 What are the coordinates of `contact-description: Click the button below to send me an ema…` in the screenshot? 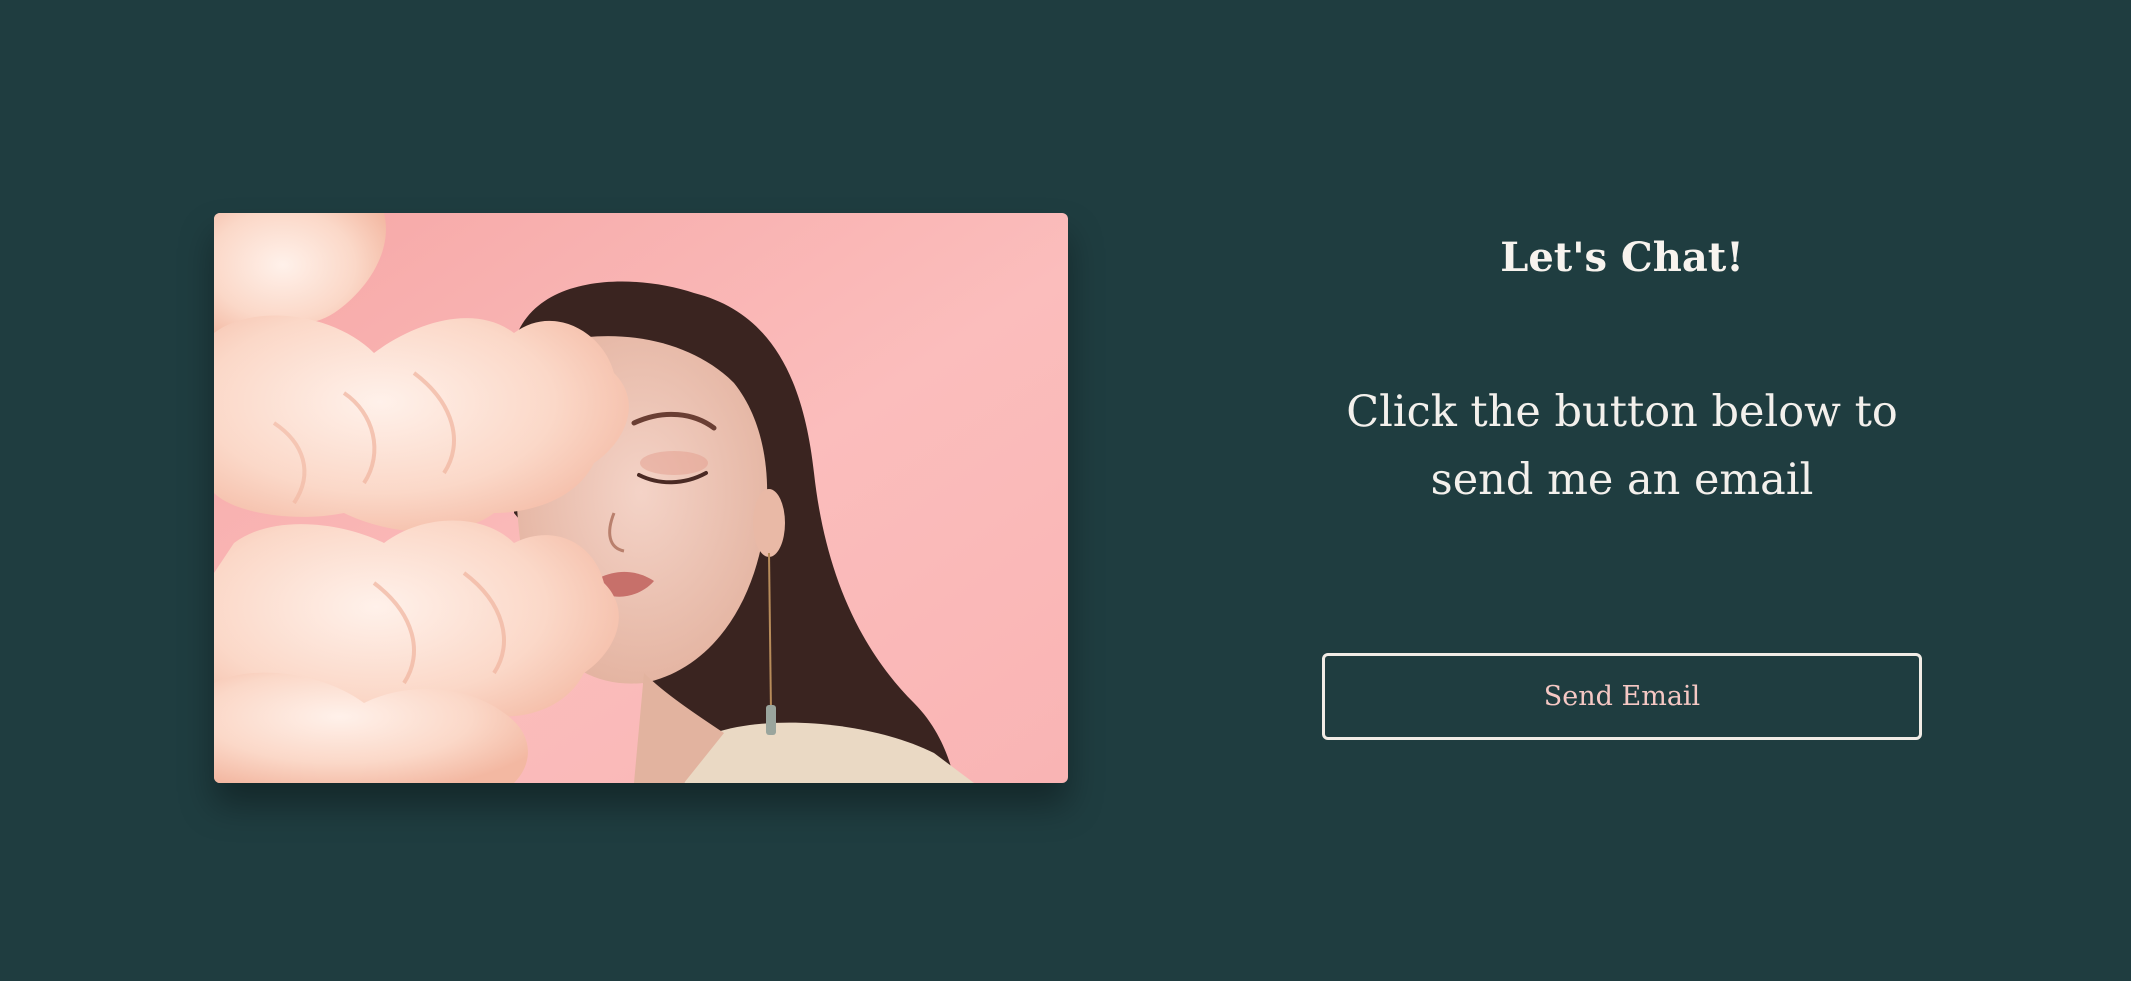 It's located at (1622, 446).